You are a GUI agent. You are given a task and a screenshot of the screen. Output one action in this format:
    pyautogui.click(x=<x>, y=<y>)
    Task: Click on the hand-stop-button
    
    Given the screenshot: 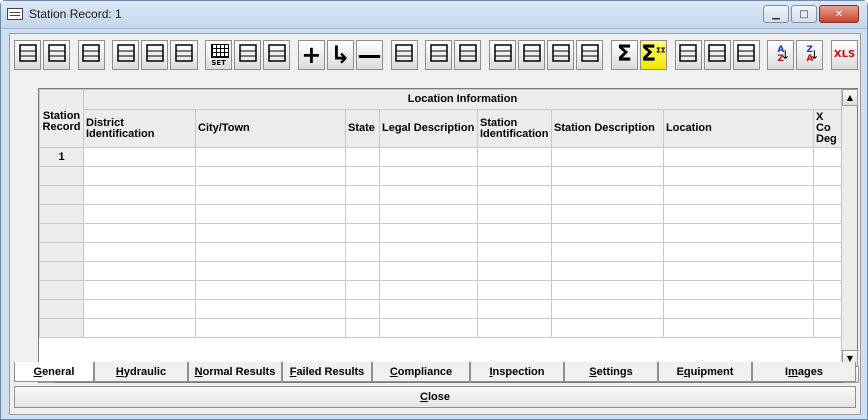 What is the action you would take?
    pyautogui.click(x=590, y=55)
    